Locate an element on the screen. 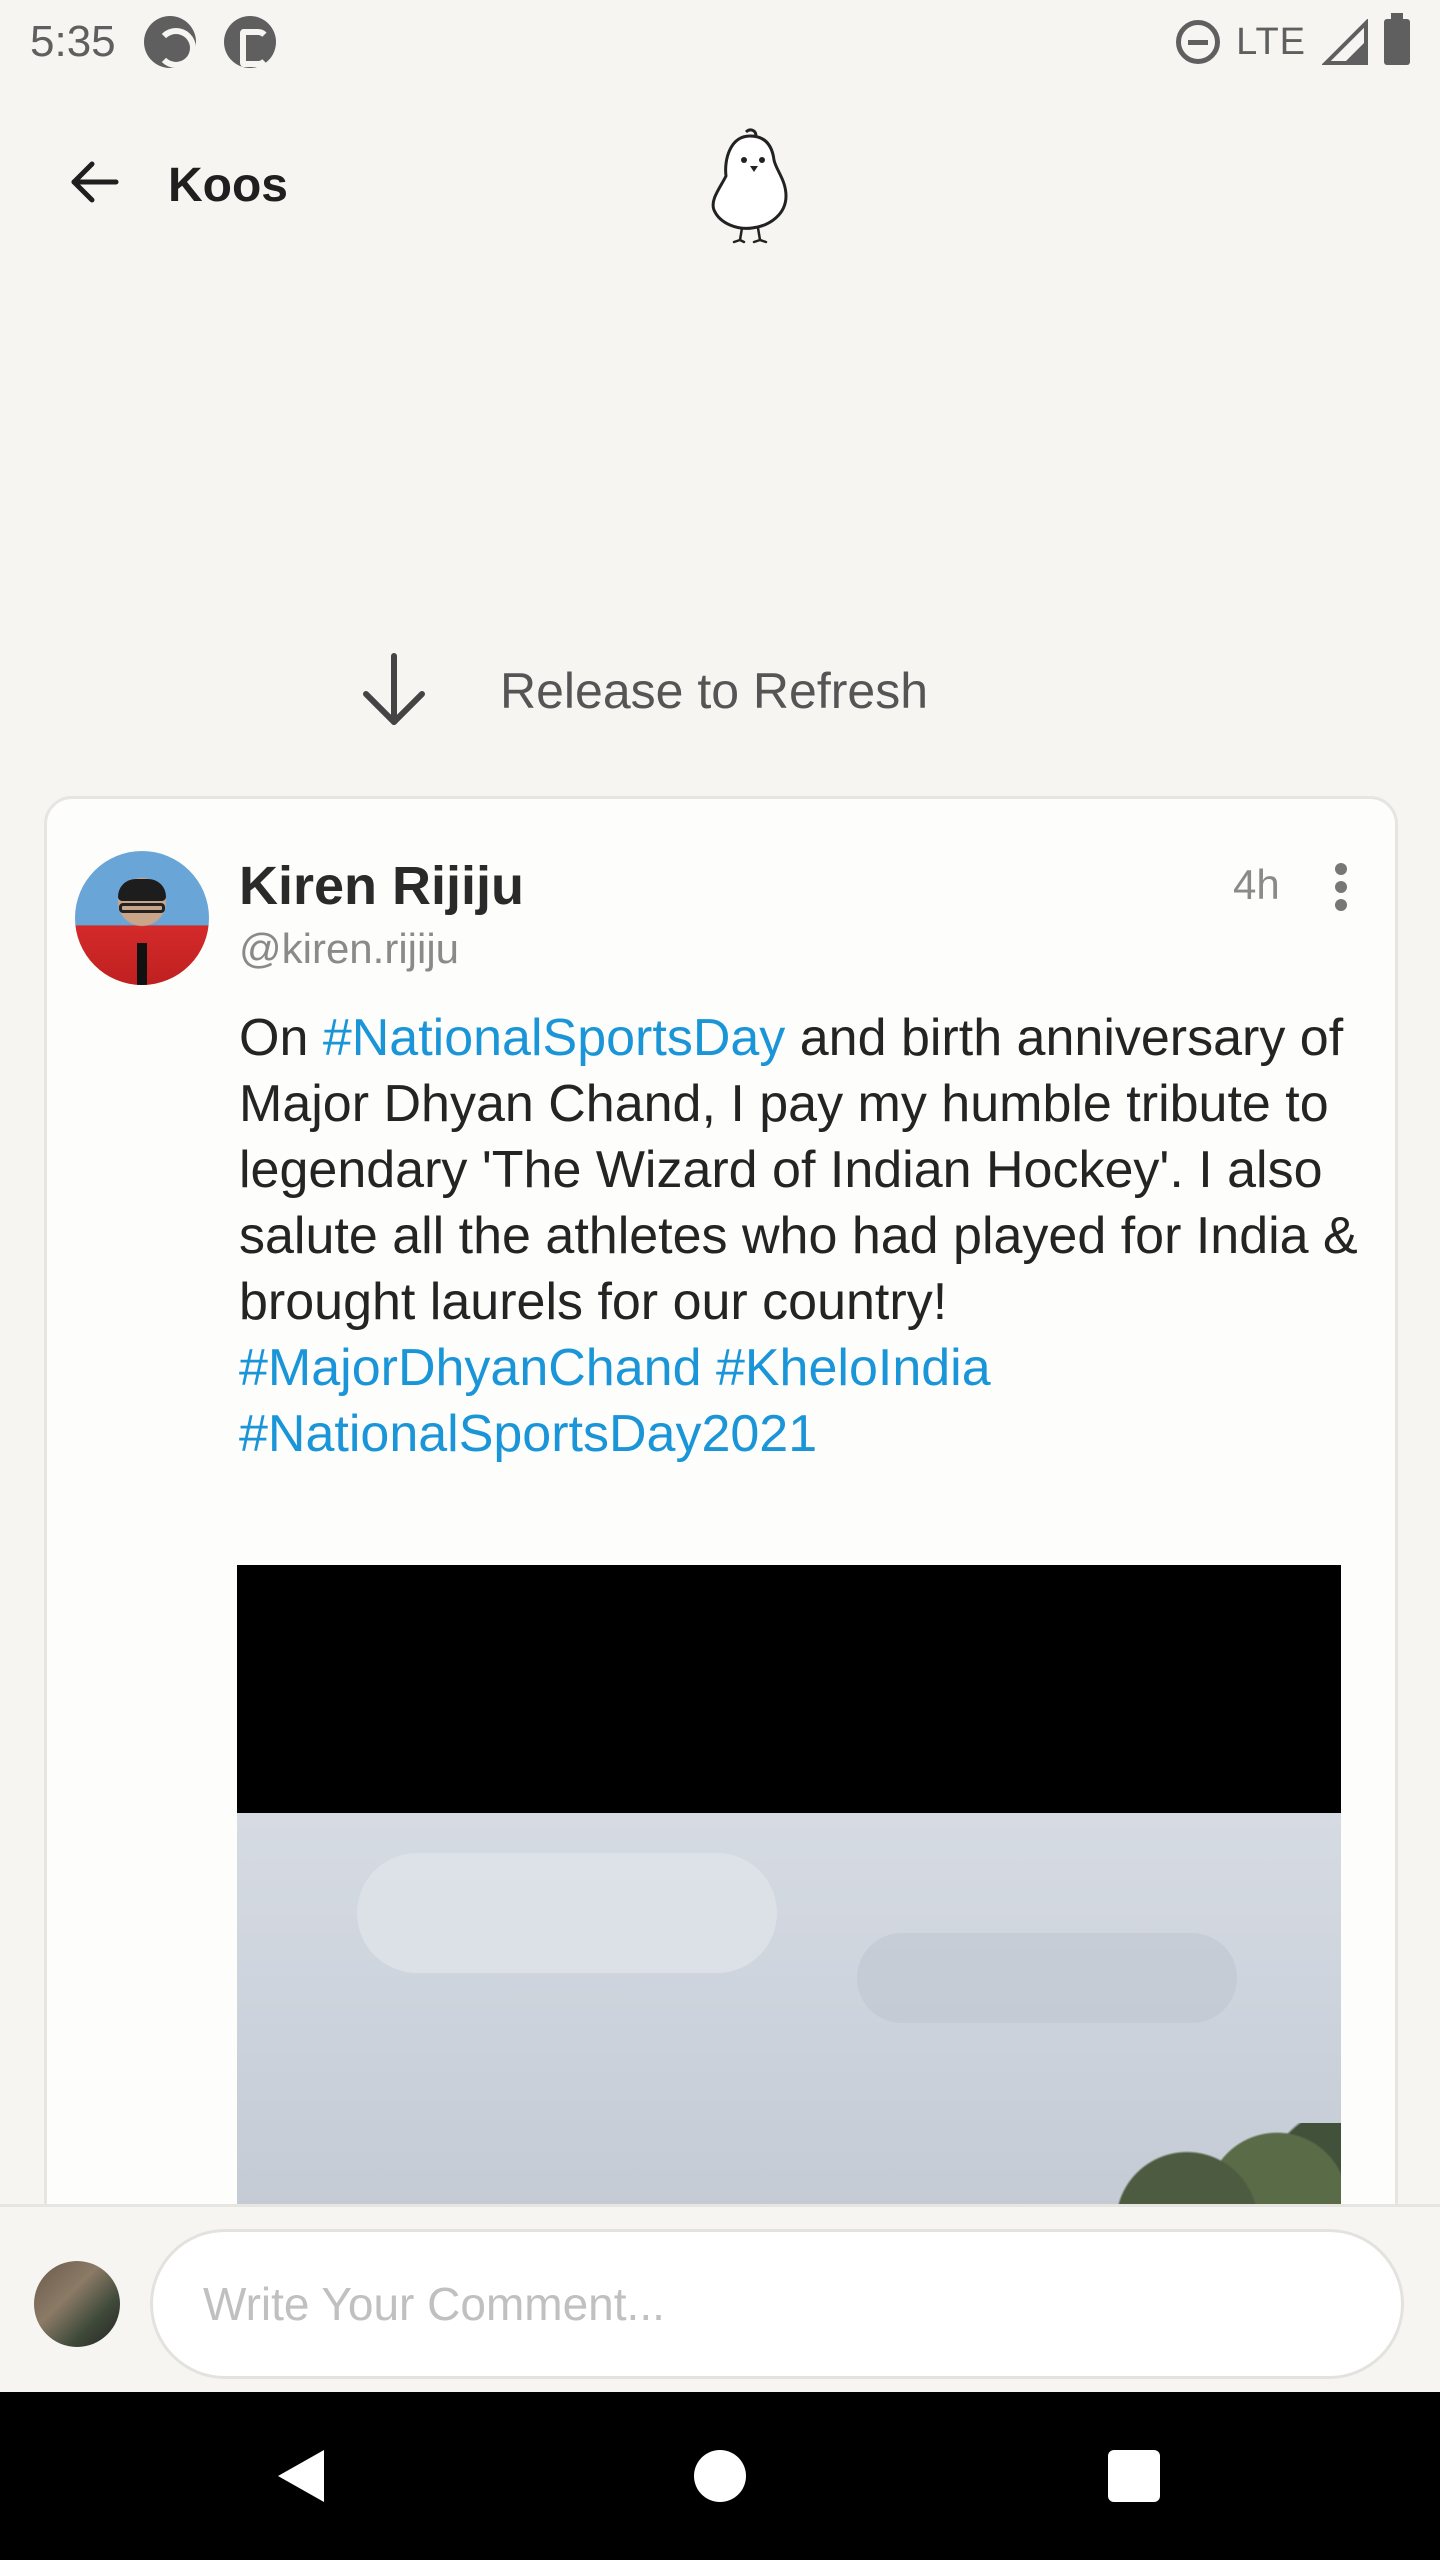  arrow-left-icon is located at coordinates (95, 182).